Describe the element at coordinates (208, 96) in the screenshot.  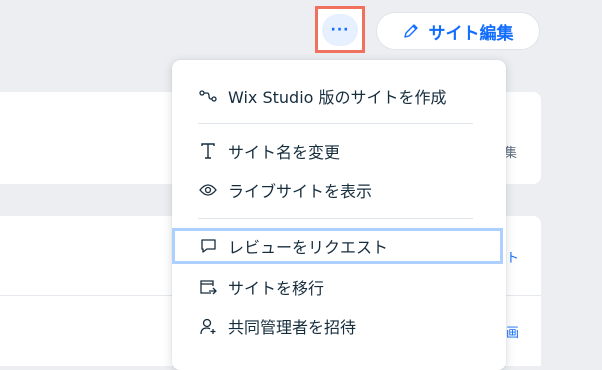
I see `flow-nodes-icon` at that location.